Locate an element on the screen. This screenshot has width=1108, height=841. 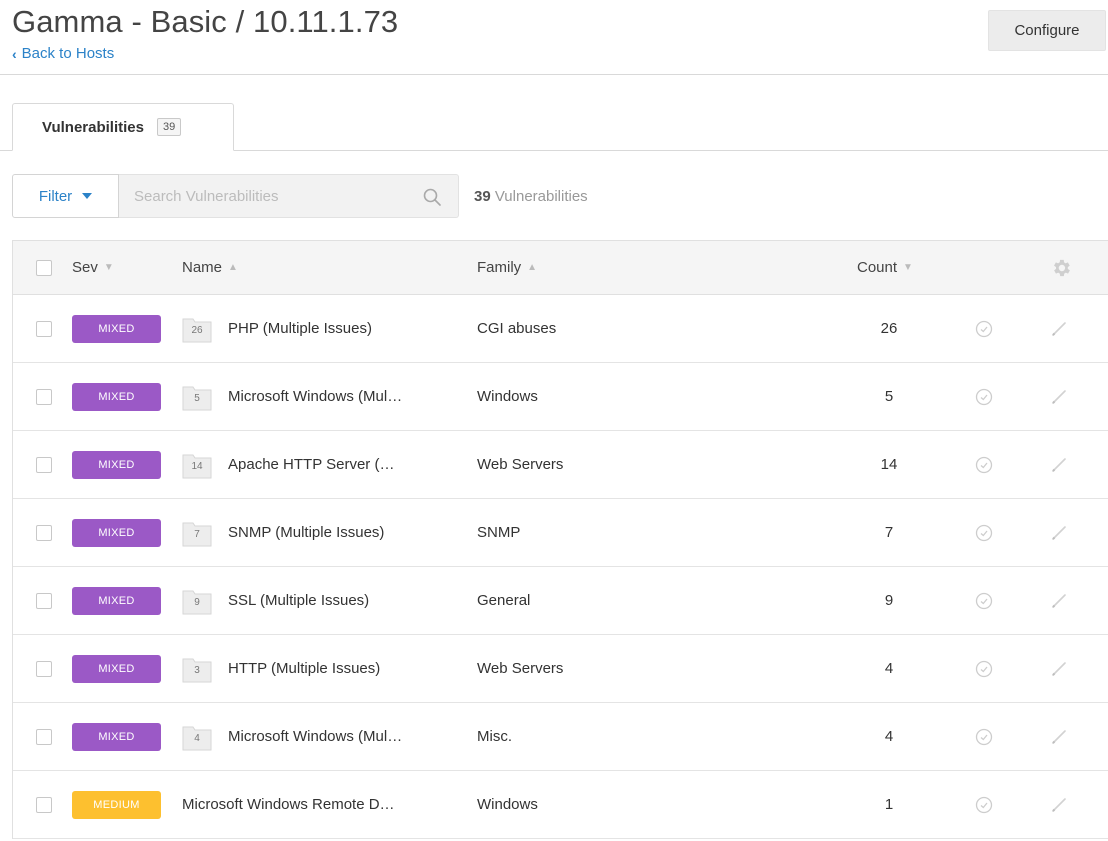
name-cell: 9 SSL (Multiple Issues) is located at coordinates (275, 600).